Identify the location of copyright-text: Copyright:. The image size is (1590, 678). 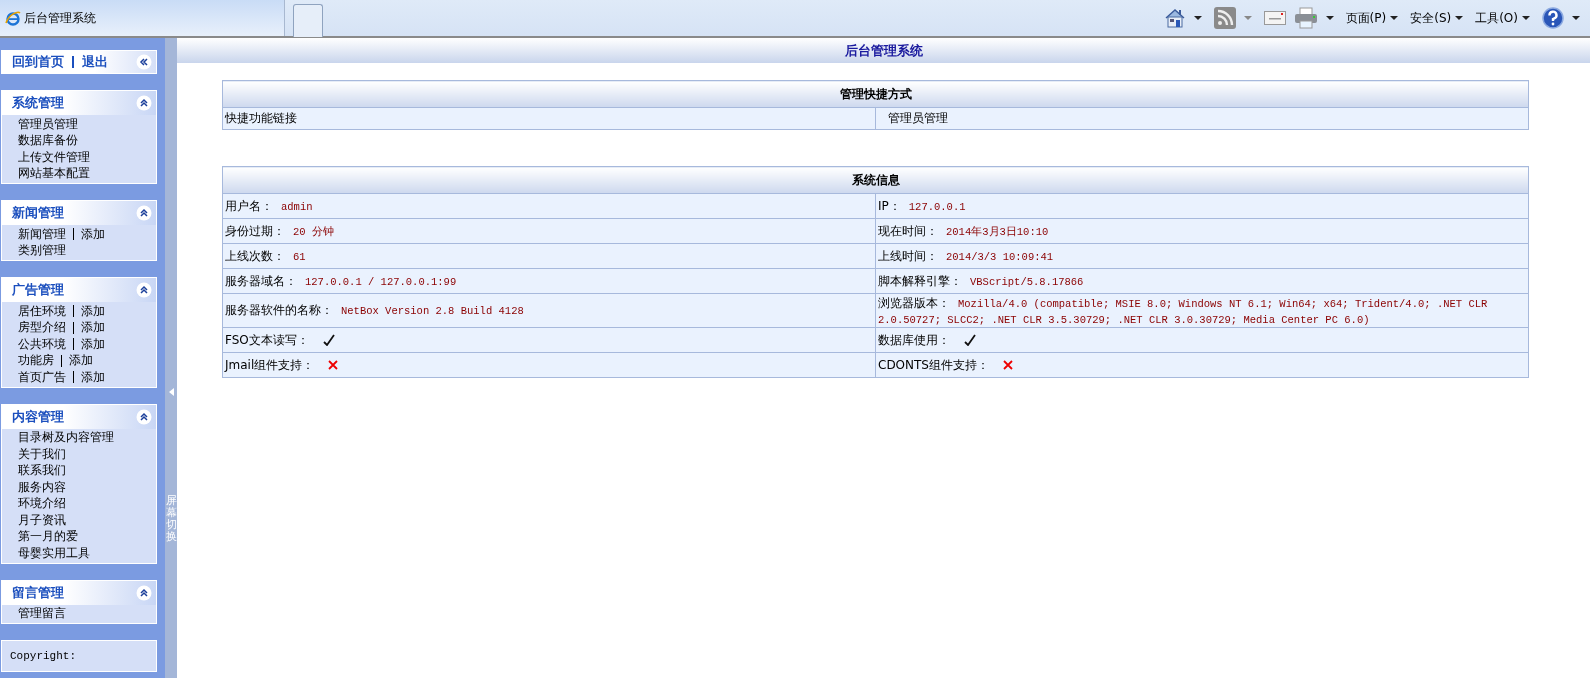
(43, 656).